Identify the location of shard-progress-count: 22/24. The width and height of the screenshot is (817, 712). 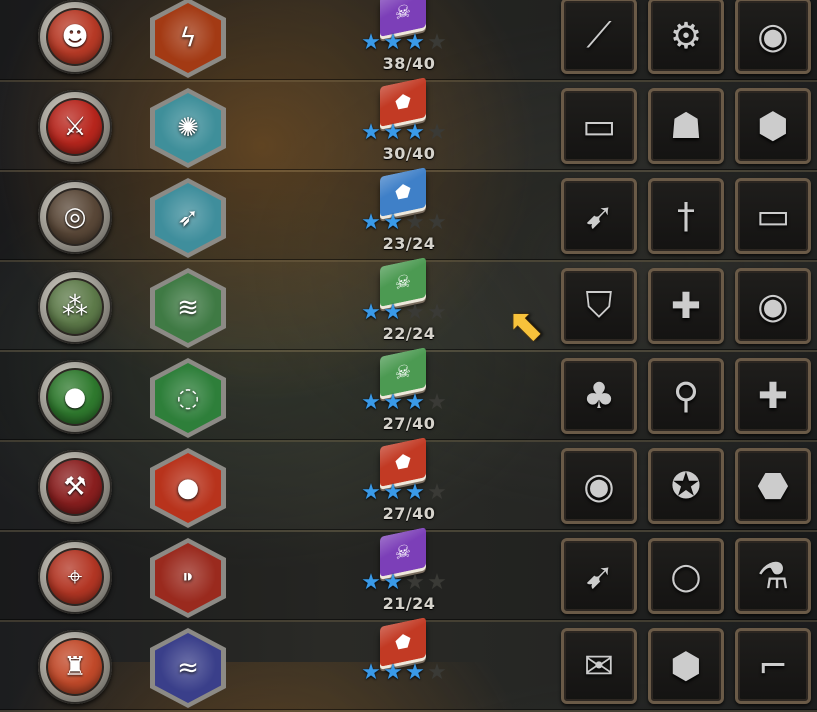
(409, 333).